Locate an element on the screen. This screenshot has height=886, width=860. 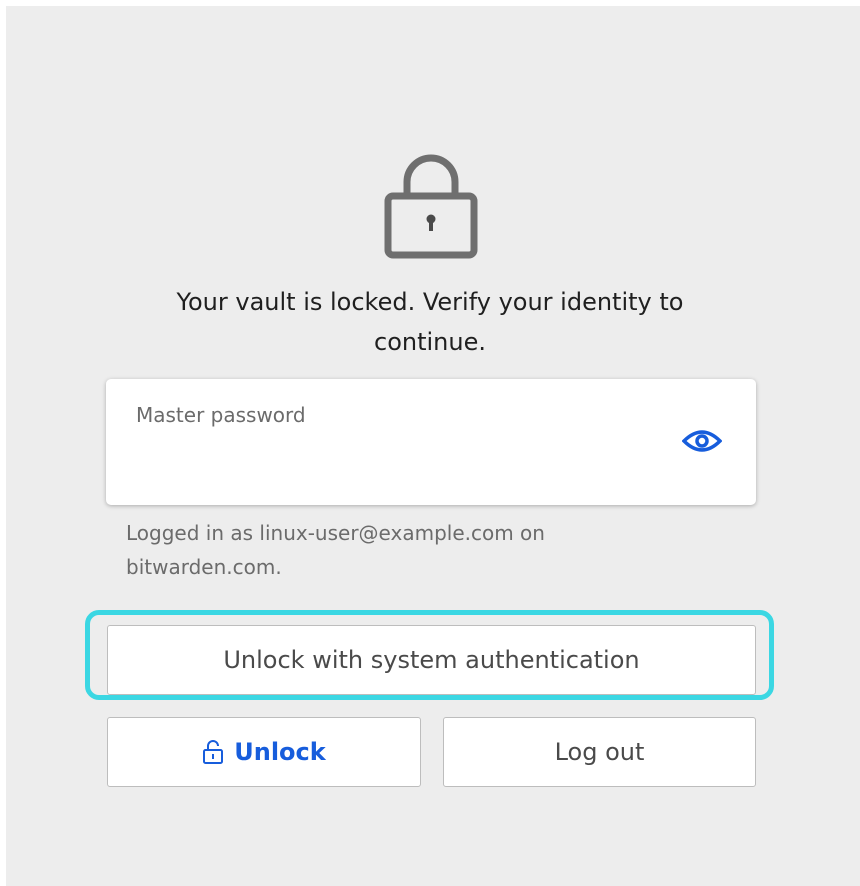
lock-icon is located at coordinates (431, 206).